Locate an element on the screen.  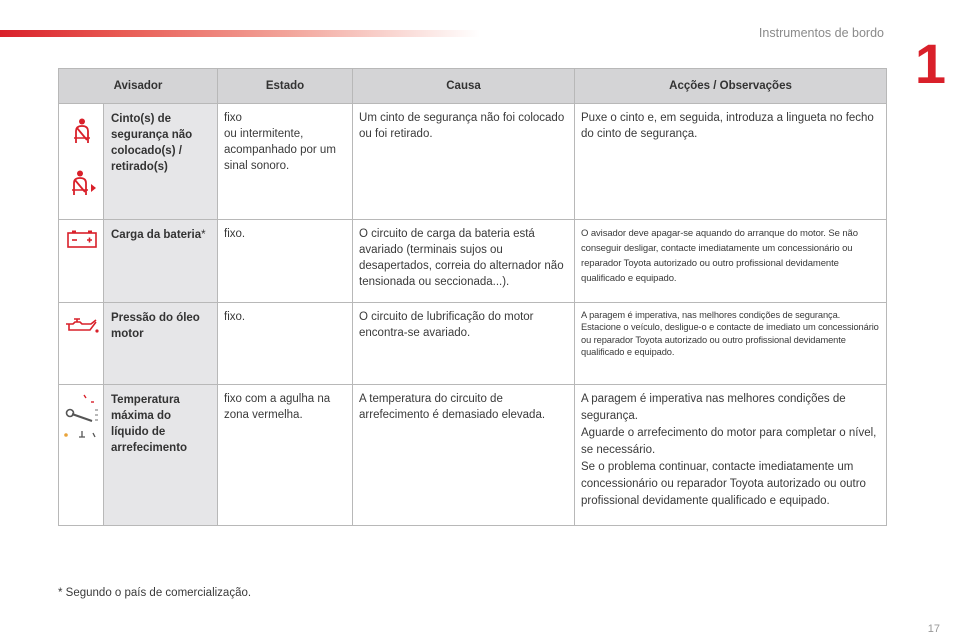
battery-charge-icon is located at coordinates (82, 239).